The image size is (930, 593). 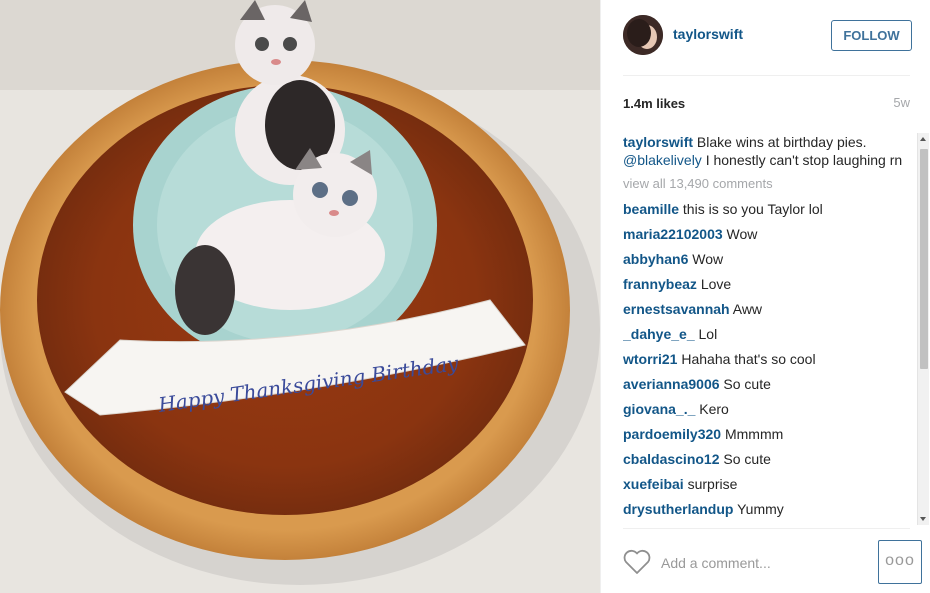 What do you see at coordinates (651, 209) in the screenshot?
I see `comment-username: beamille` at bounding box center [651, 209].